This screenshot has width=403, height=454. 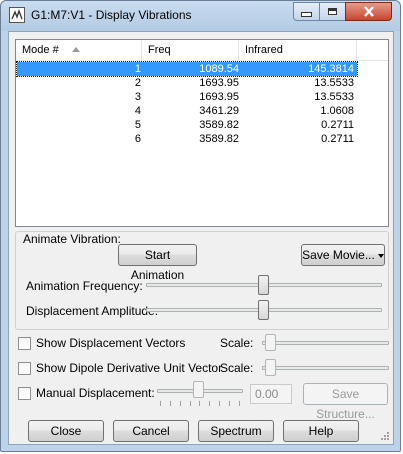 I want to click on minimize-icon, so click(x=306, y=14).